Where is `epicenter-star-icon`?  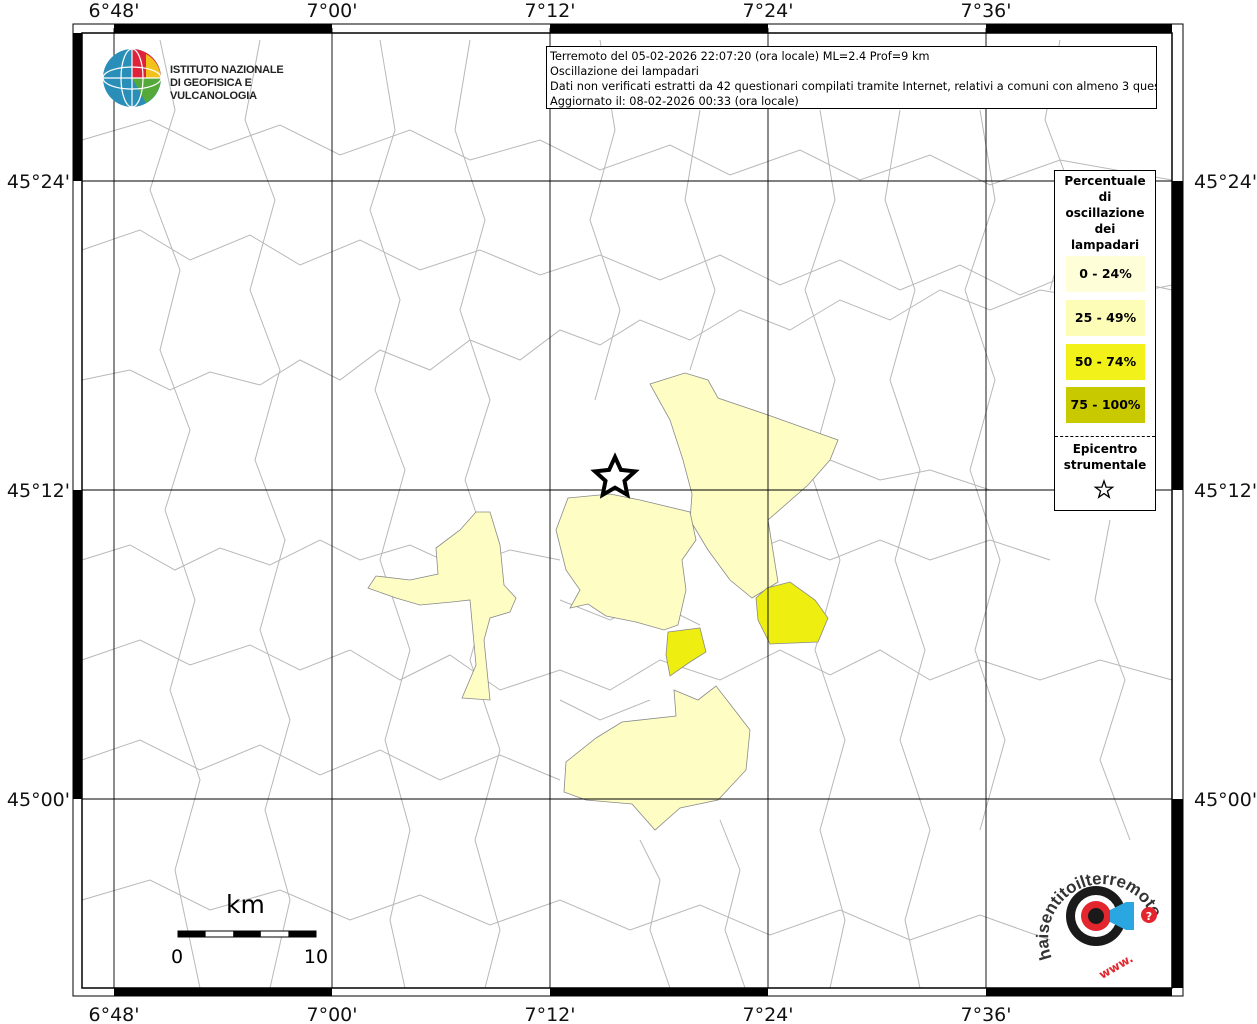
epicenter-star-icon is located at coordinates (615, 475).